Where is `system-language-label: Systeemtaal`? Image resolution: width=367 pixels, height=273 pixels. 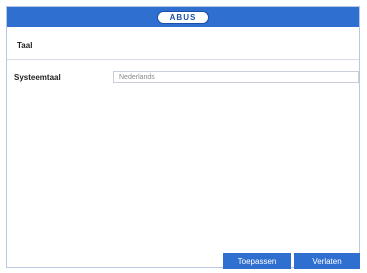 system-language-label: Systeemtaal is located at coordinates (37, 77).